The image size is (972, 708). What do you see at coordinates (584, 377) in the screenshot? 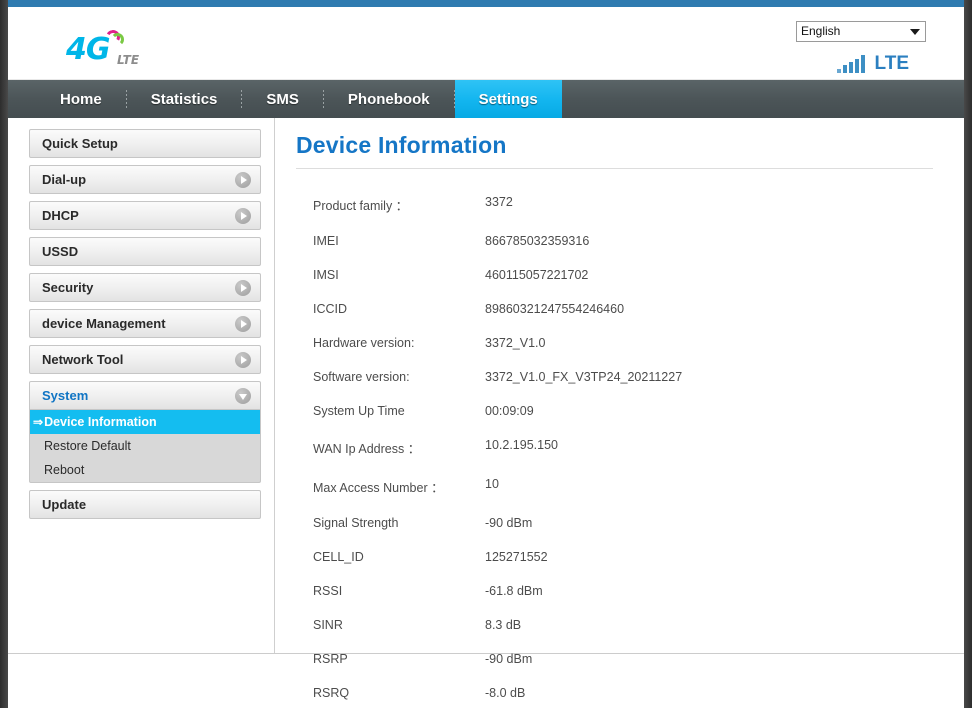
I see `row-value: 3372_V1.0_FX_V3TP24_20211227` at bounding box center [584, 377].